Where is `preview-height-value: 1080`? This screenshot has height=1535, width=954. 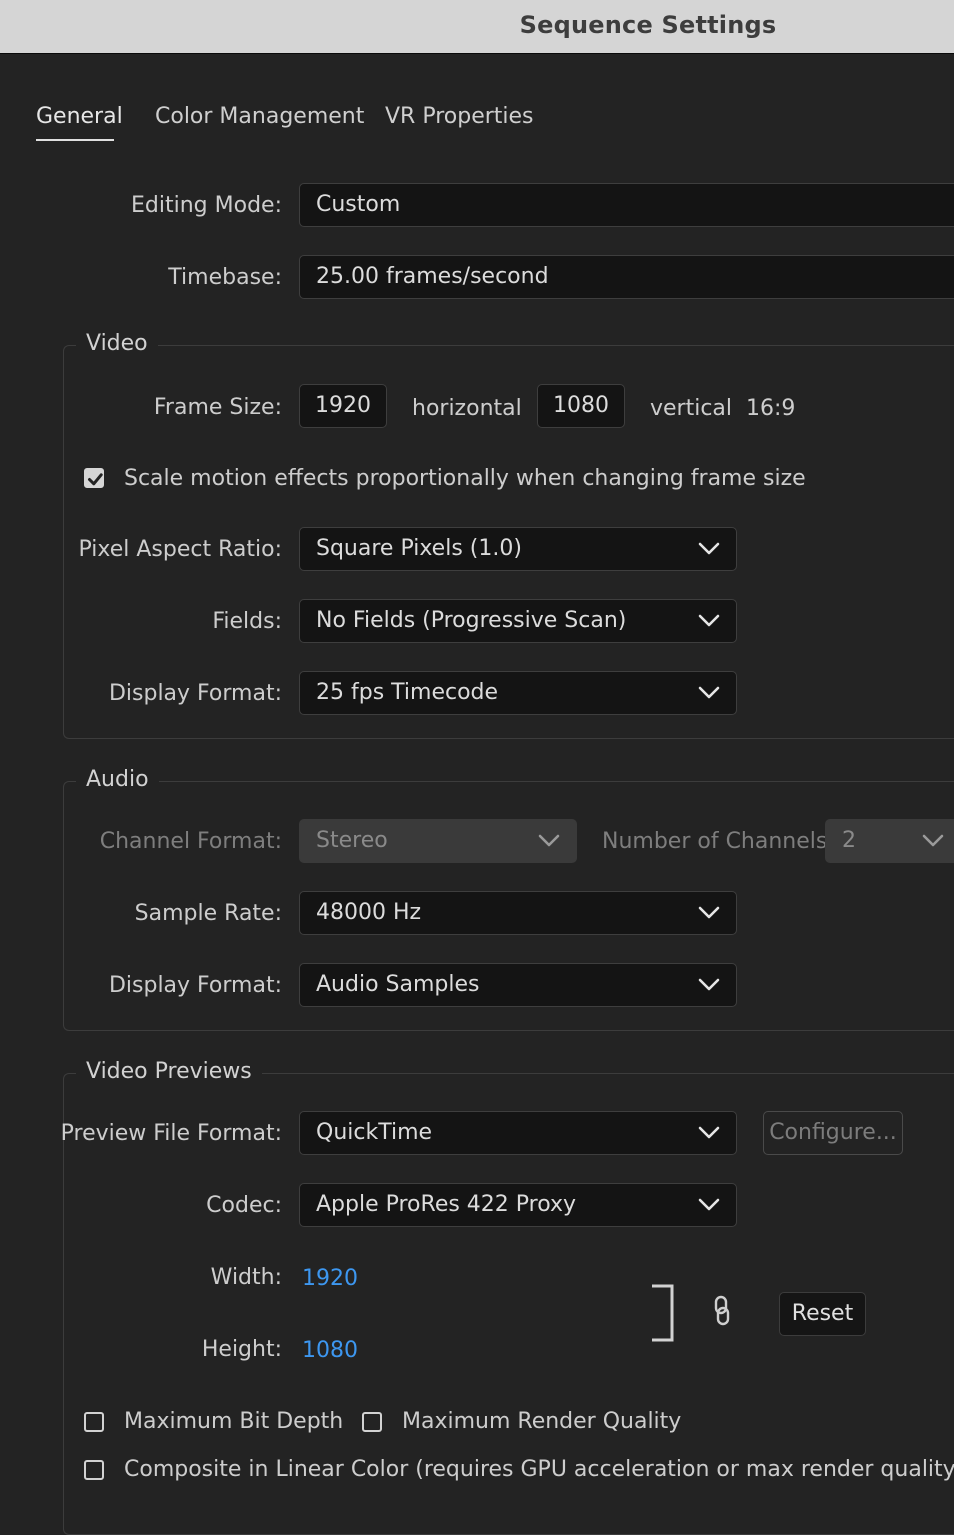
preview-height-value: 1080 is located at coordinates (330, 1350).